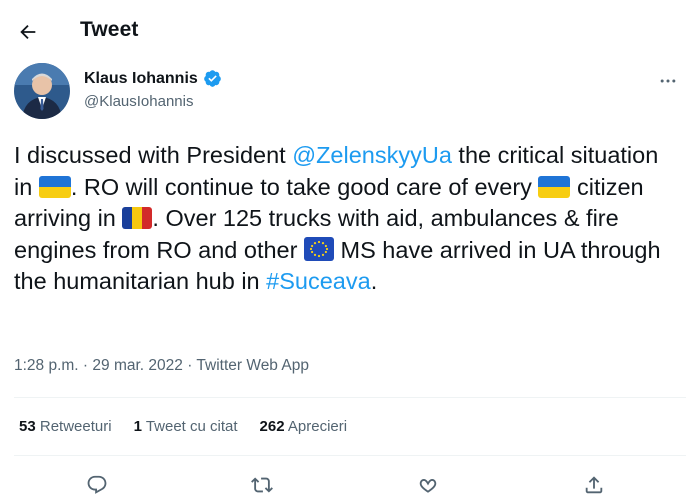 This screenshot has height=503, width=700. What do you see at coordinates (75, 426) in the screenshot?
I see `retweets-label: Retweeturi` at bounding box center [75, 426].